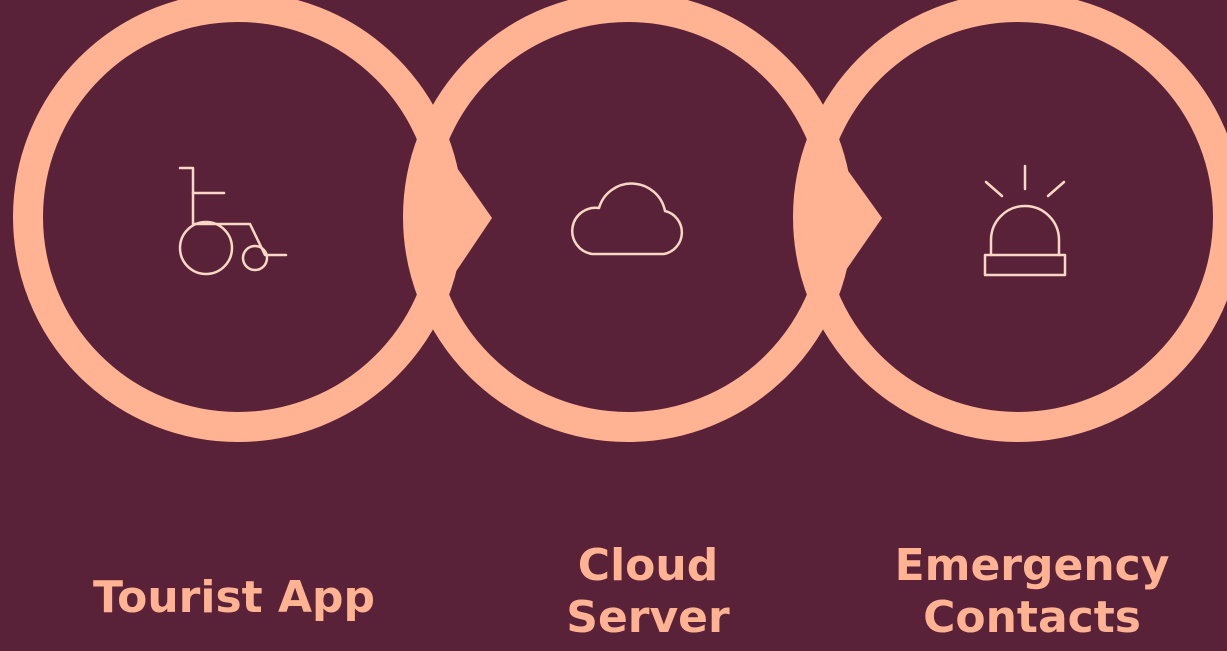 The width and height of the screenshot is (1227, 651). Describe the element at coordinates (1025, 220) in the screenshot. I see `alarm-siren-icon` at that location.